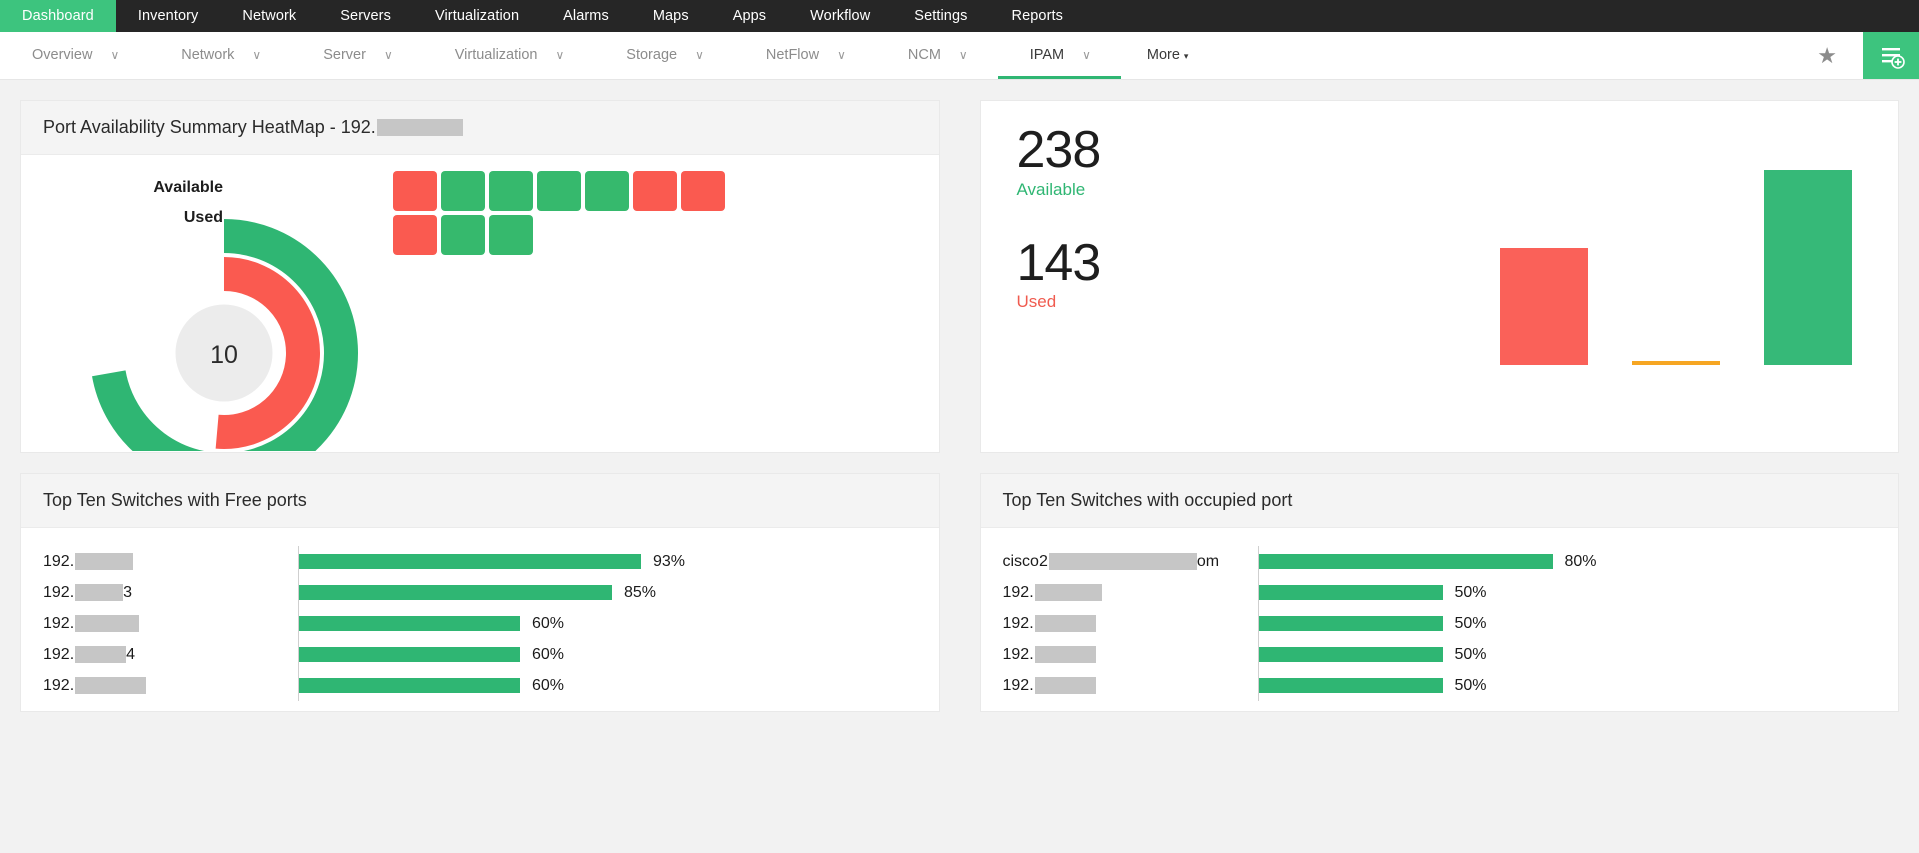 The width and height of the screenshot is (1919, 853). Describe the element at coordinates (919, 55) in the screenshot. I see `subnav-item-ncm: NCM` at that location.